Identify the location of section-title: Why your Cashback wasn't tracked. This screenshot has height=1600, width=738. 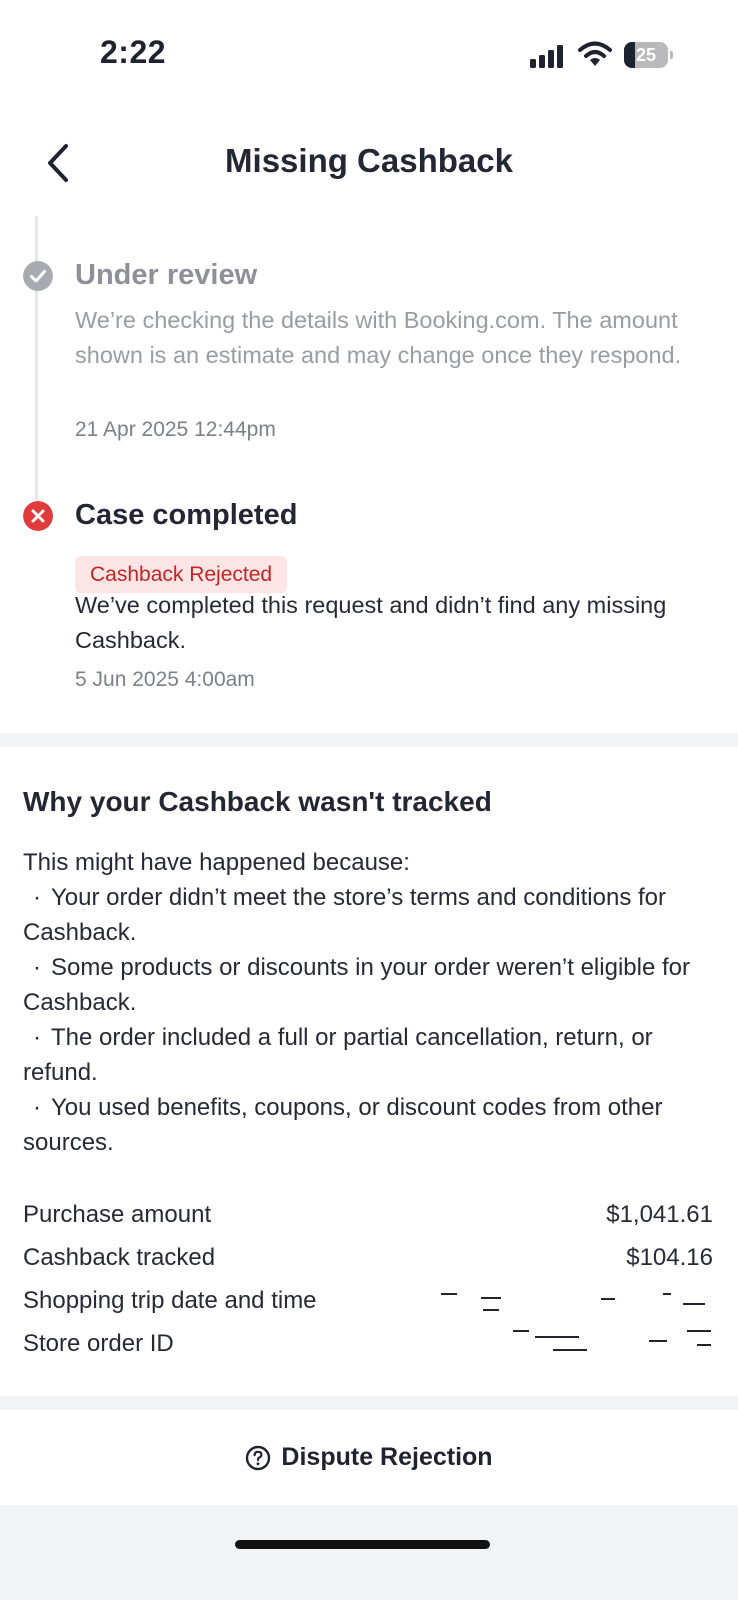
(257, 801).